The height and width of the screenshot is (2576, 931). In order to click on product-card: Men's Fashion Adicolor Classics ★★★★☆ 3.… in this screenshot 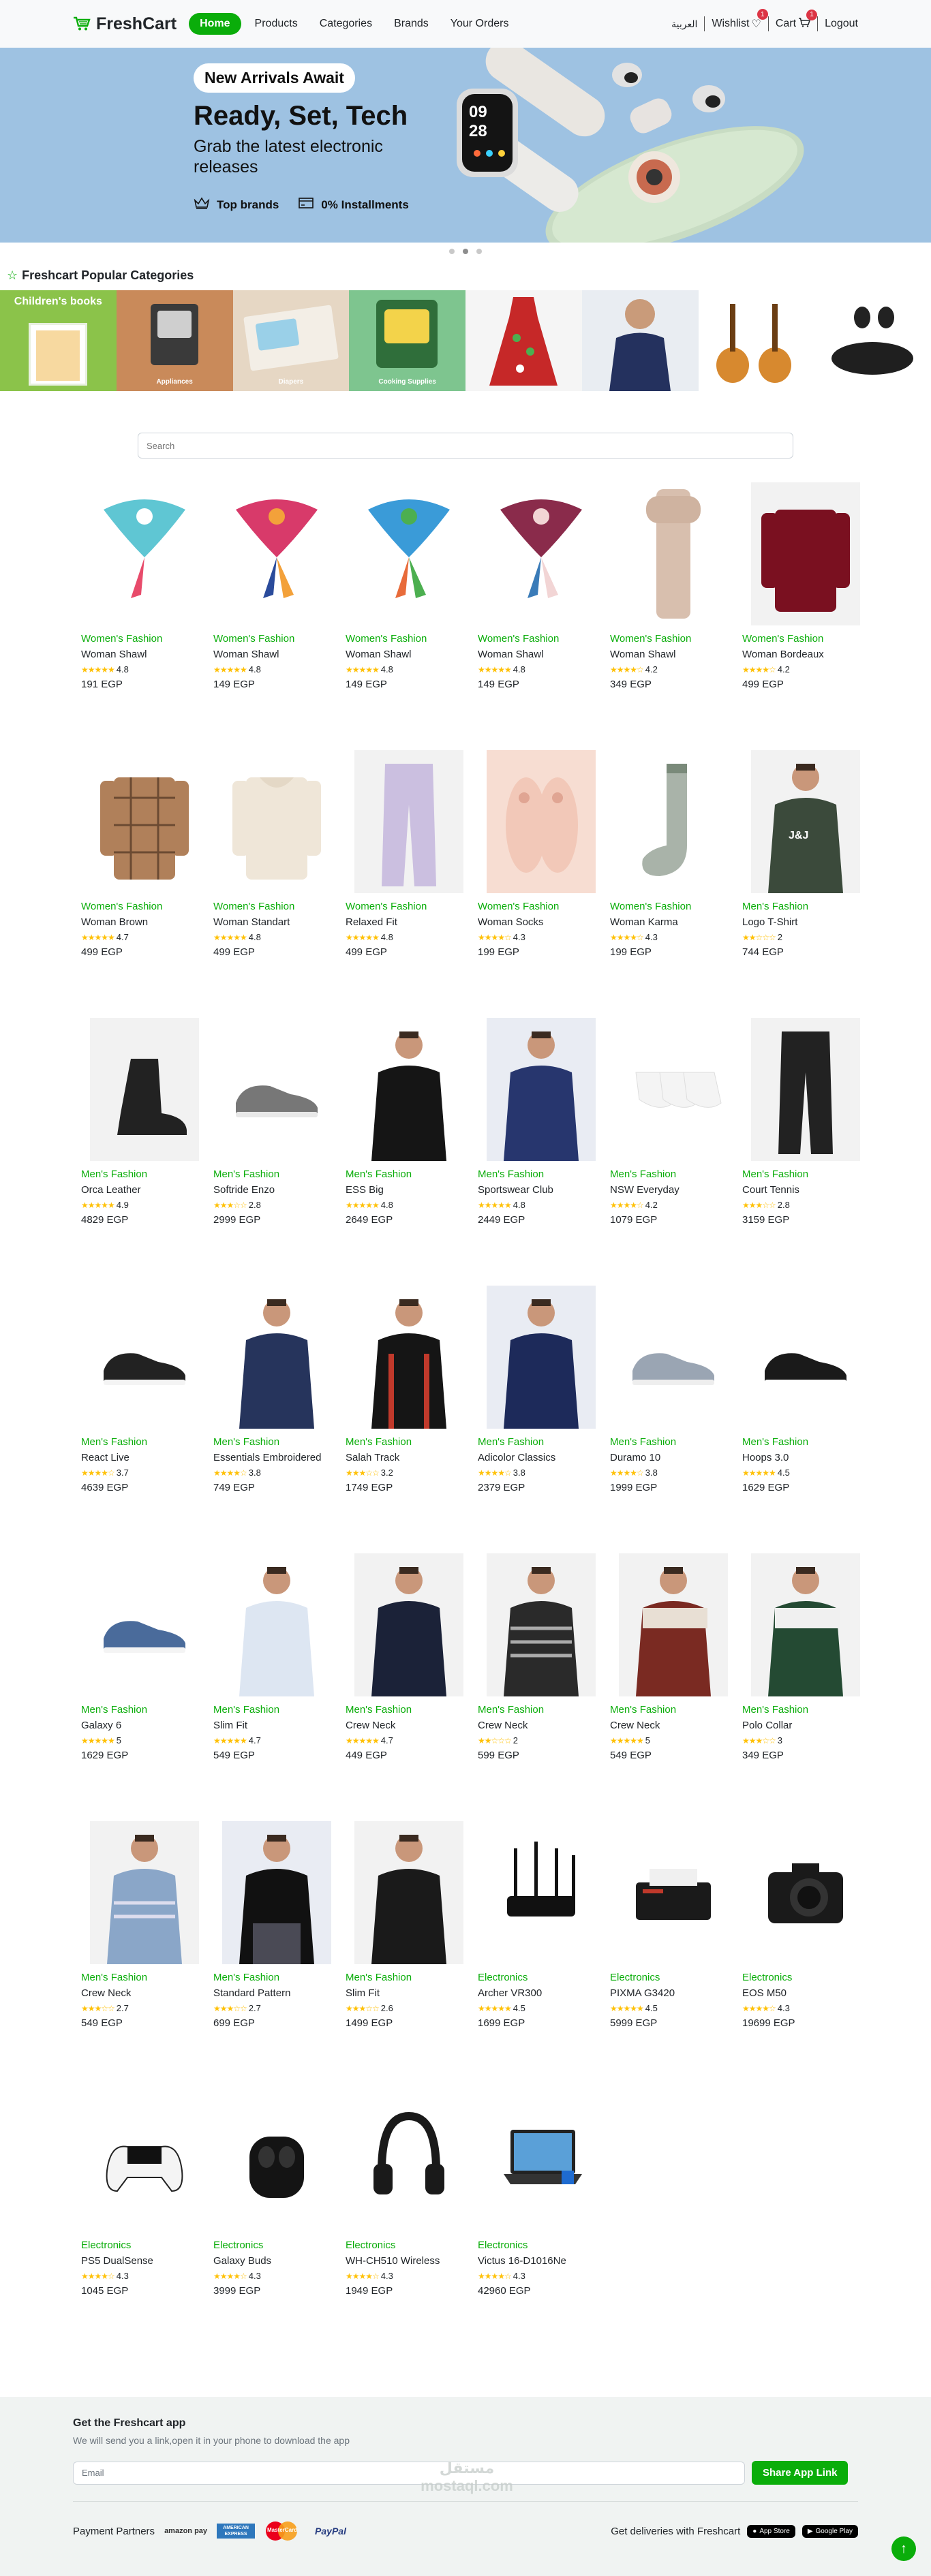, I will do `click(541, 1419)`.